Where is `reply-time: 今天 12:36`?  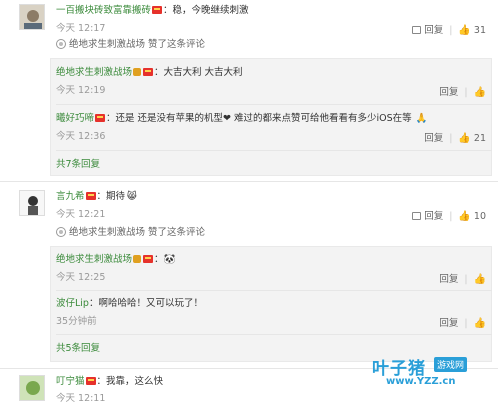
reply-time: 今天 12:36 is located at coordinates (81, 136).